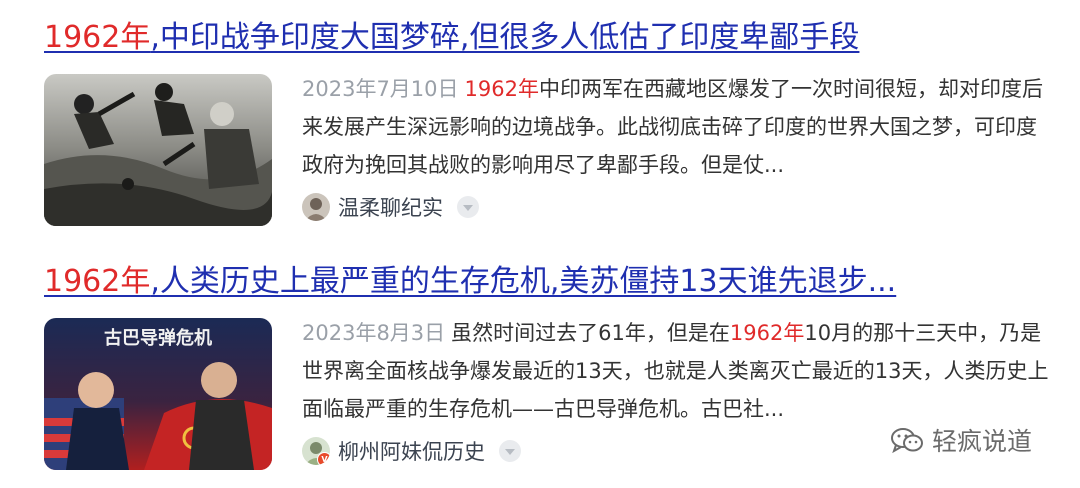 The width and height of the screenshot is (1080, 488). I want to click on avatar-icon, so click(316, 207).